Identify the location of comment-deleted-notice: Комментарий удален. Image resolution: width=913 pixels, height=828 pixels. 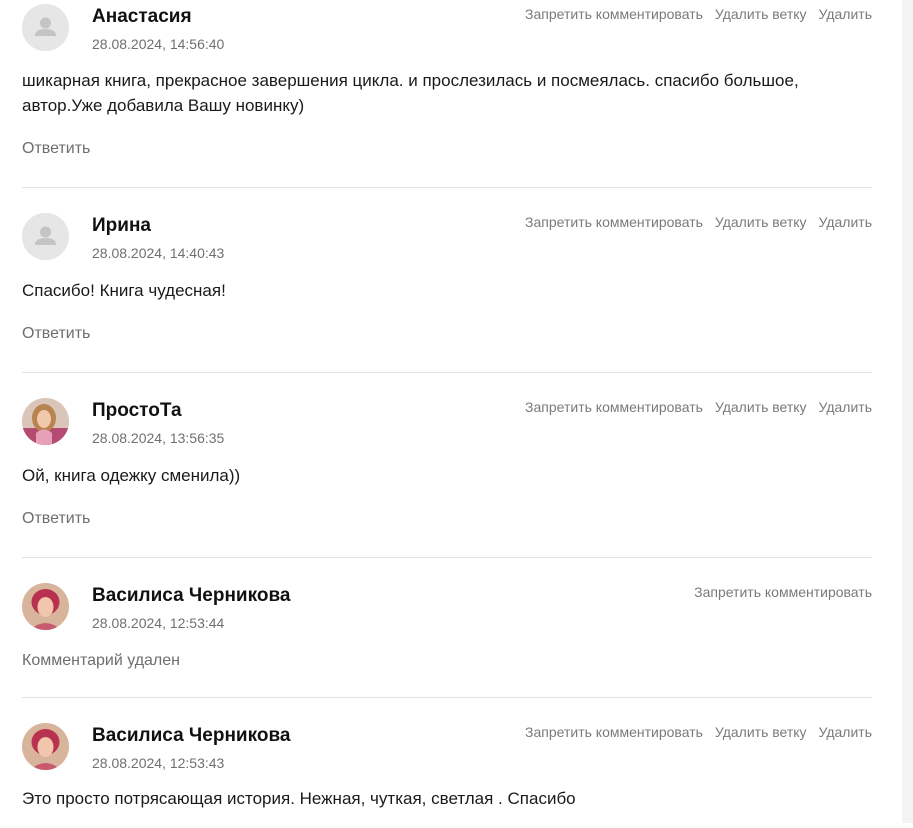
(101, 660).